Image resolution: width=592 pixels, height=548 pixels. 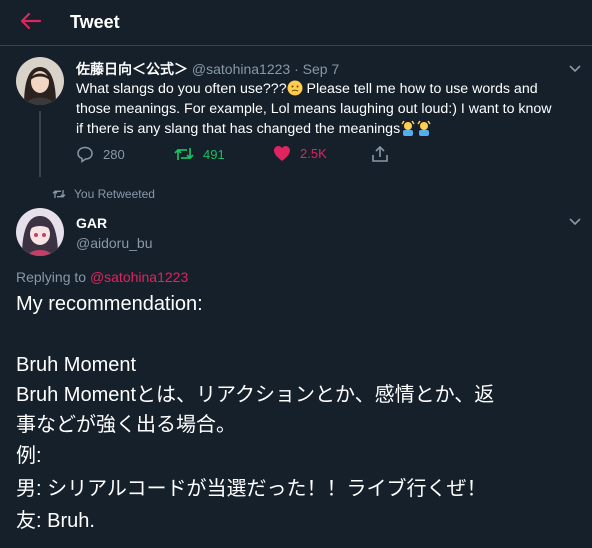 I want to click on avatar-gar, so click(x=40, y=232).